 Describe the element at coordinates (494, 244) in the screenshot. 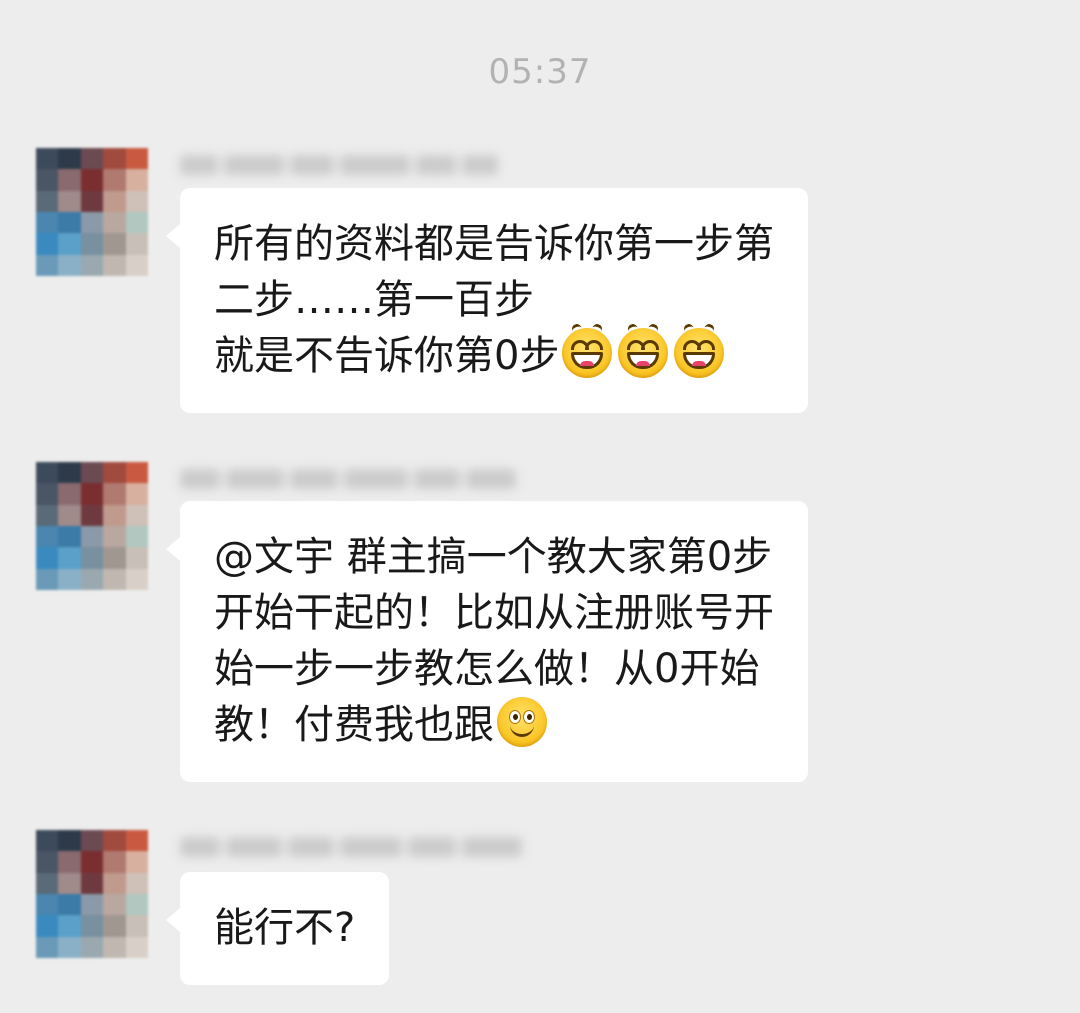

I see `message-text-line: 所有的资料都是告诉你第一步第` at that location.